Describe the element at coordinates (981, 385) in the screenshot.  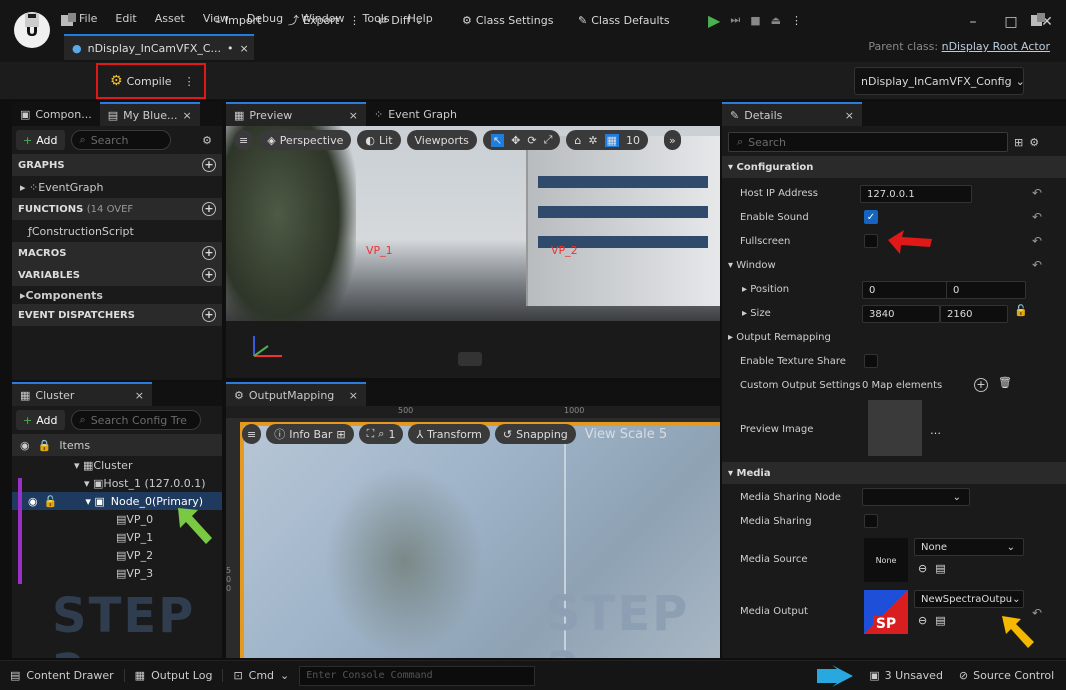
I see `add-element-icon: +` at that location.